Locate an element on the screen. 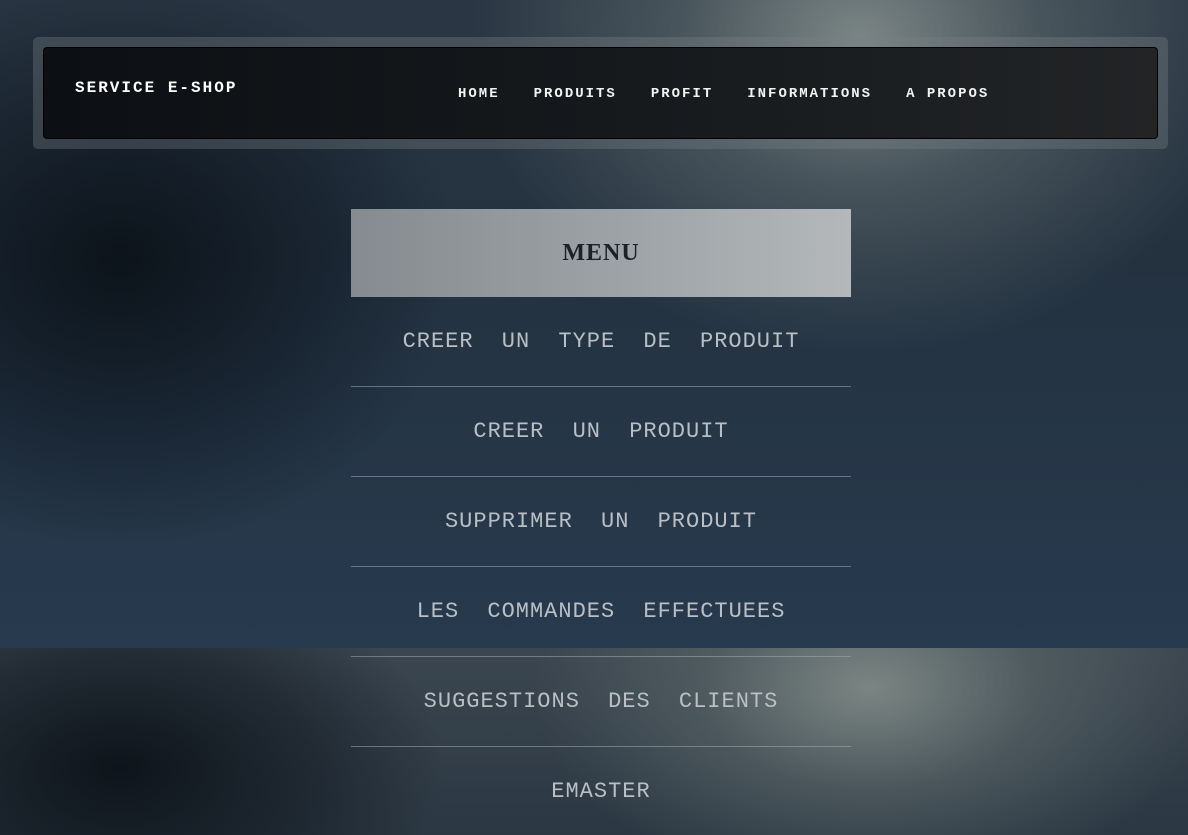 The height and width of the screenshot is (835, 1188). menu-item-label: SUGGESTIONS DES CLIENTS is located at coordinates (601, 701).